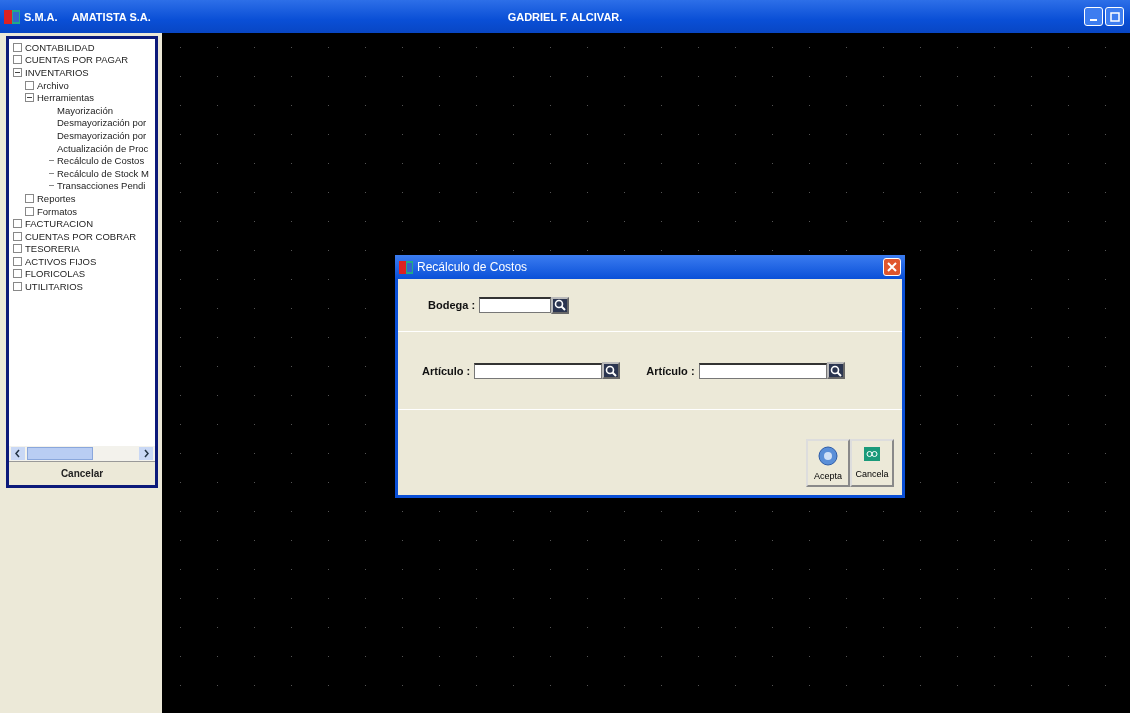 The height and width of the screenshot is (713, 1130). Describe the element at coordinates (52, 249) in the screenshot. I see `menu-item: TESORERIA` at that location.